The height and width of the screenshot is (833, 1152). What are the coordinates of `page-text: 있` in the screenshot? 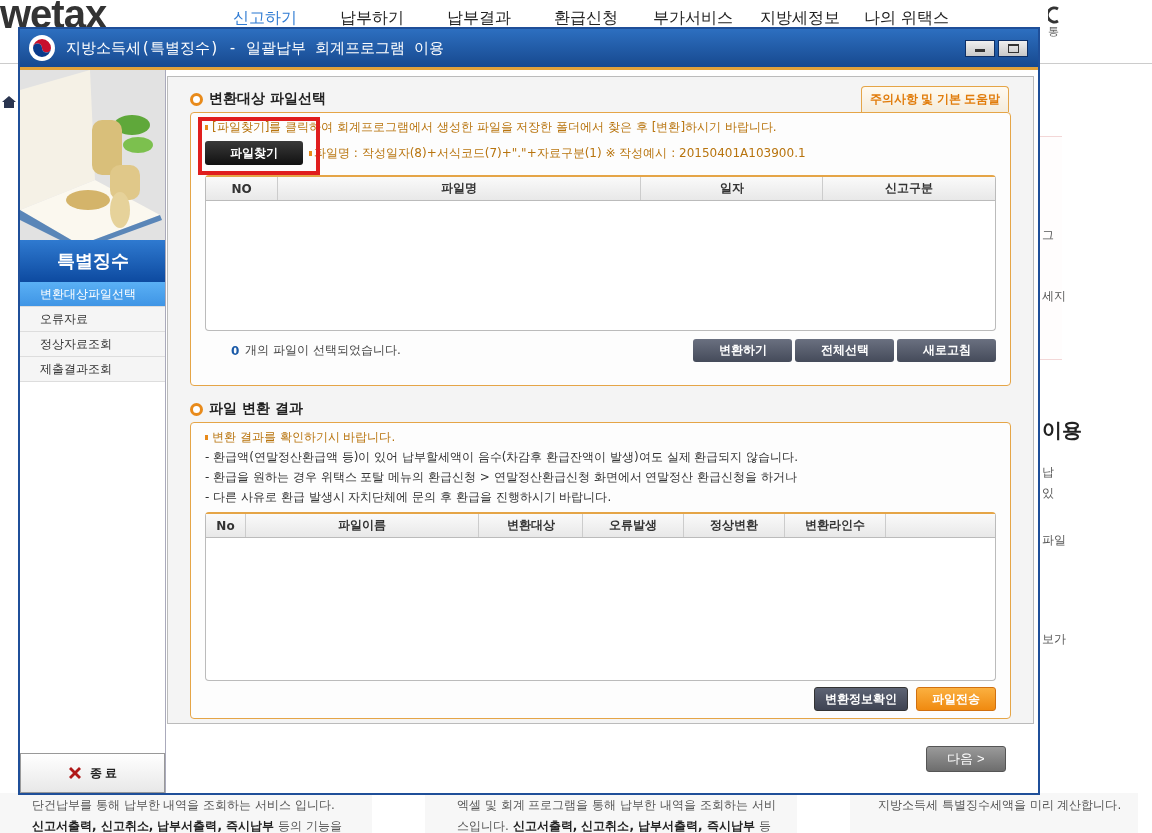 It's located at (1048, 493).